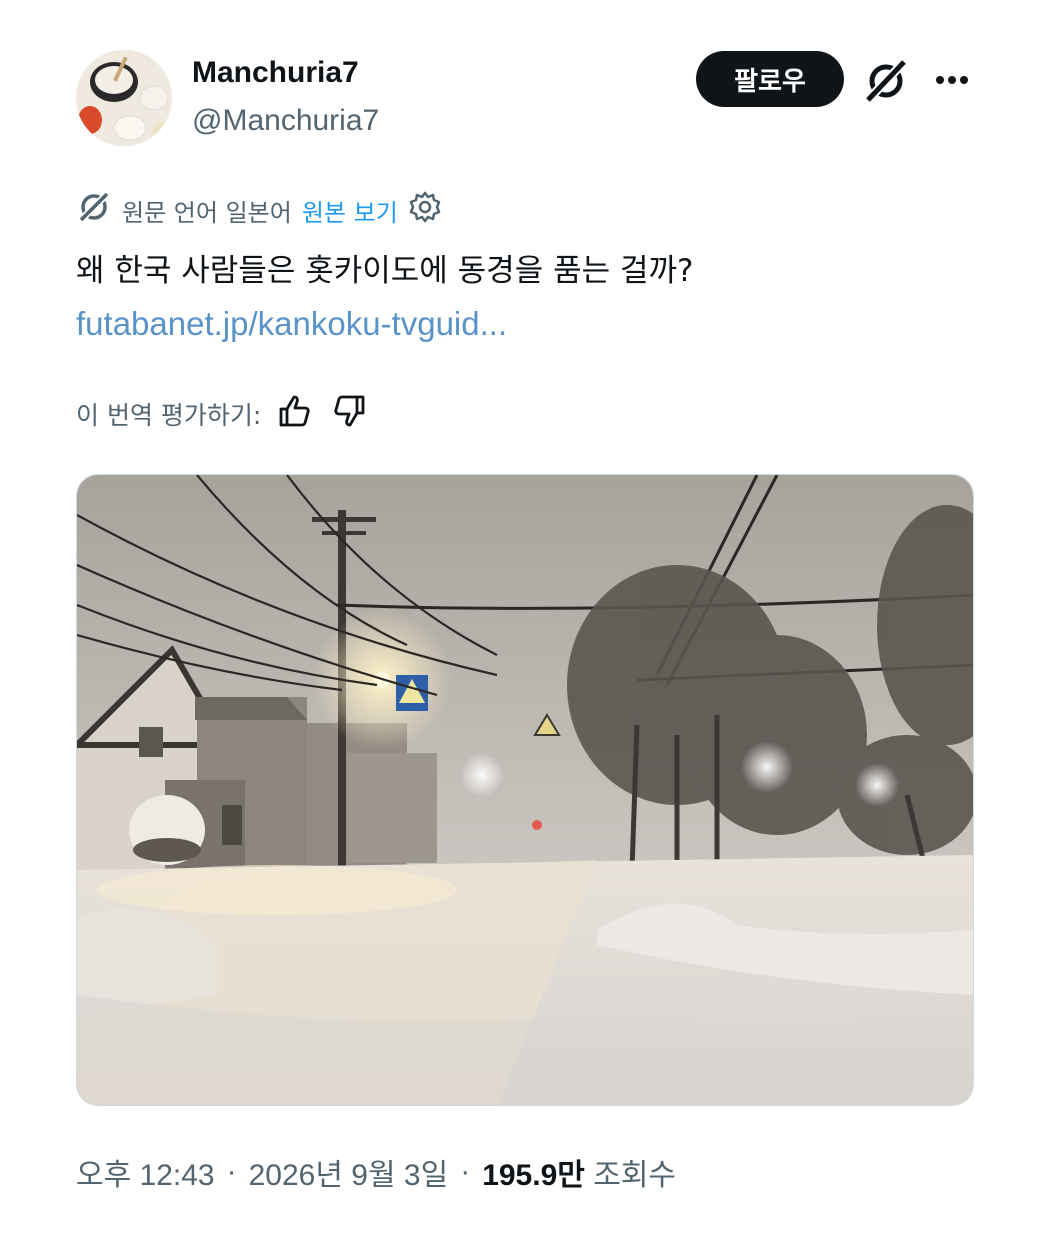  What do you see at coordinates (275, 73) in the screenshot?
I see `display-name: Manchuria7` at bounding box center [275, 73].